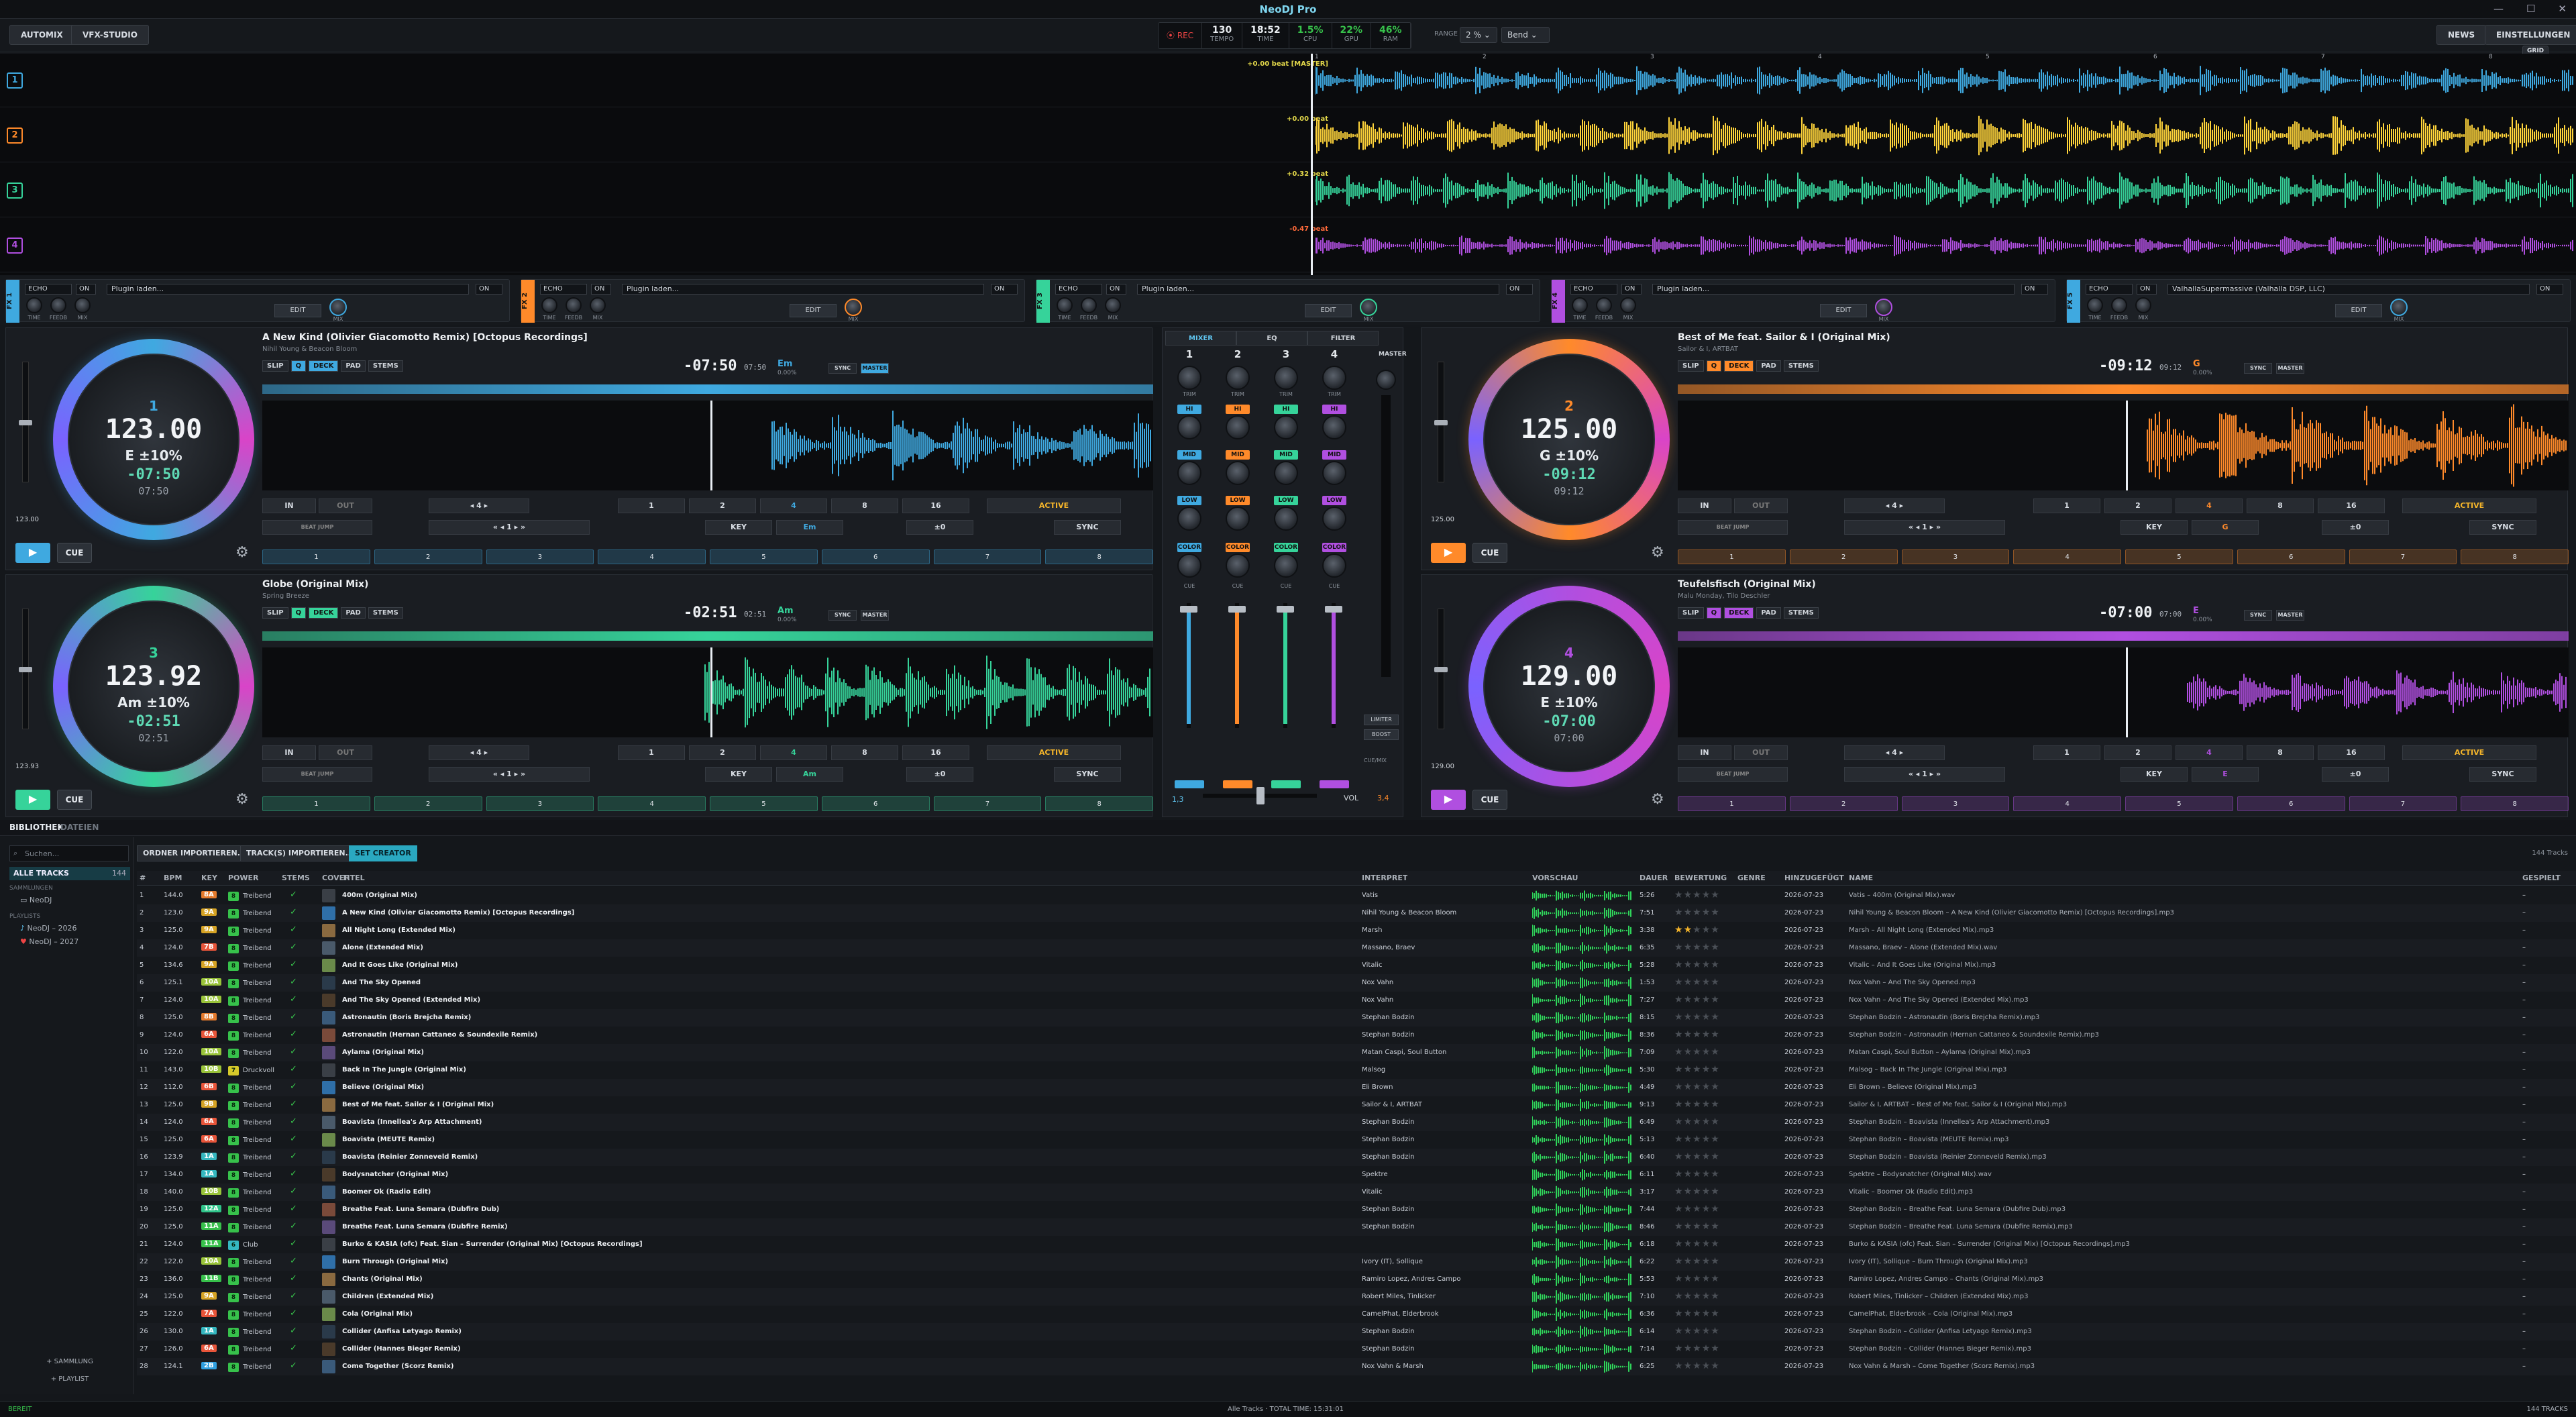  Describe the element at coordinates (1334, 473) in the screenshot. I see `eq-mid-knob` at that location.